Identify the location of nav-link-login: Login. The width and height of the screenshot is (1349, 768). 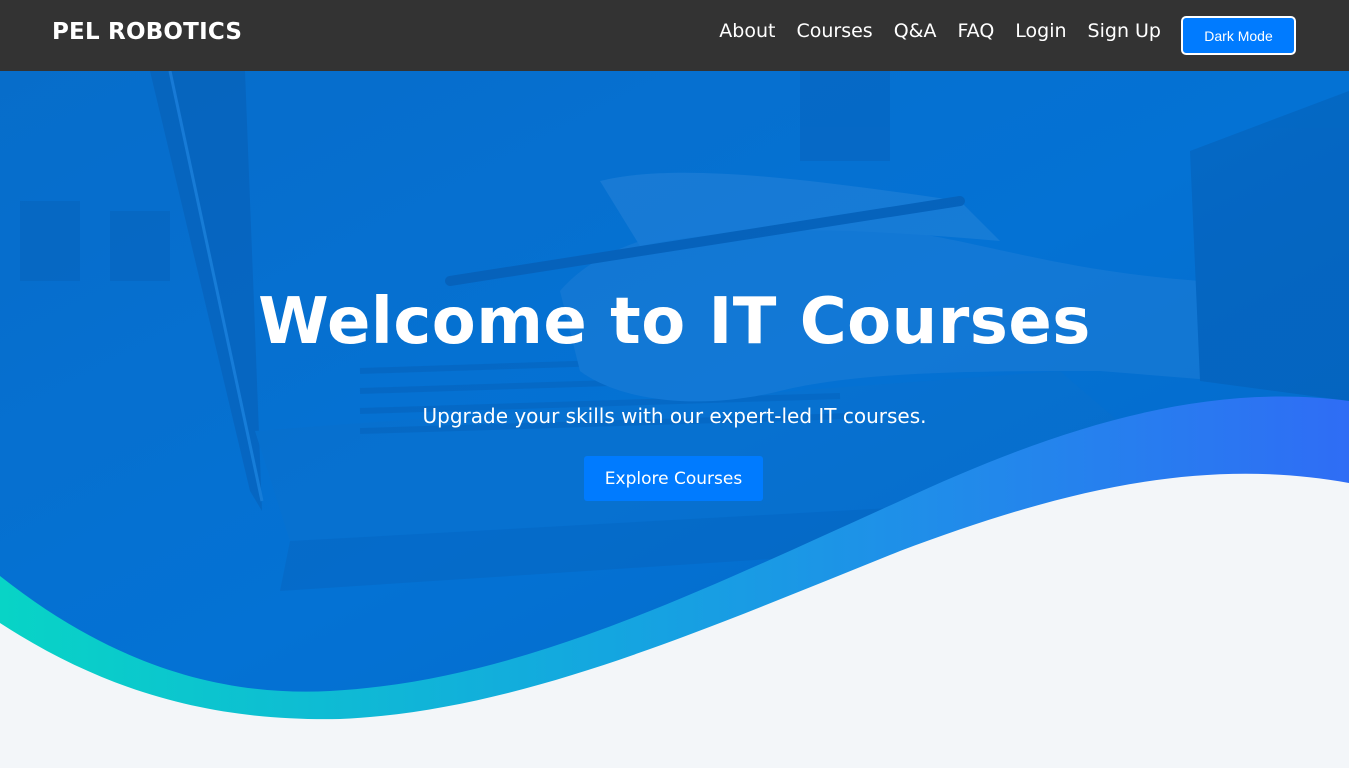
(1040, 31).